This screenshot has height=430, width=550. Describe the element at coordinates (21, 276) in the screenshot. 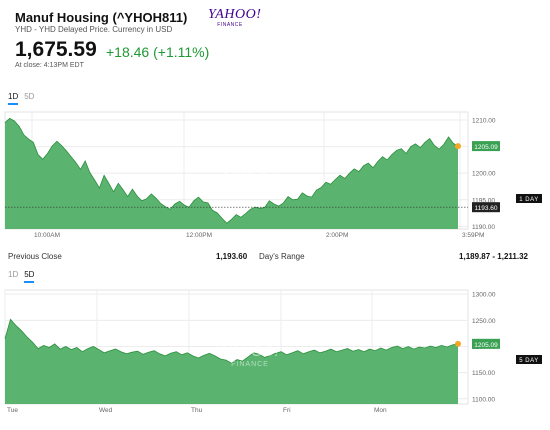

I see `range-tabs-bottom: 1D 5D` at that location.